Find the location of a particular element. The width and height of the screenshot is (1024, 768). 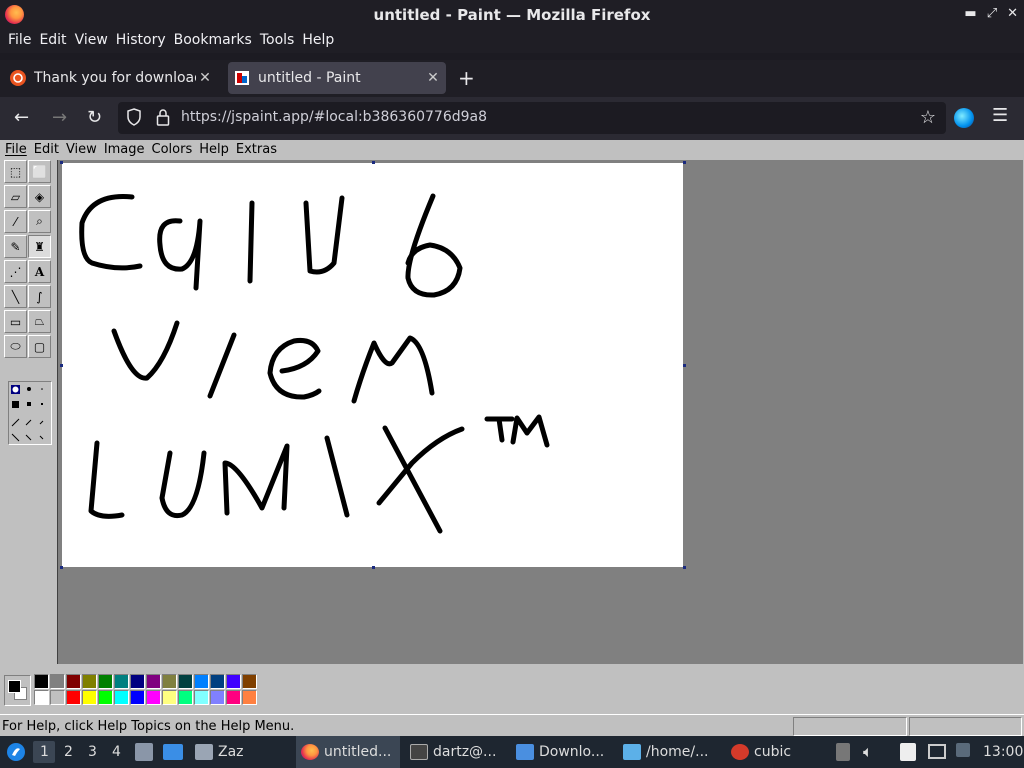

rectangle-icon: ▭ is located at coordinates (15, 321).